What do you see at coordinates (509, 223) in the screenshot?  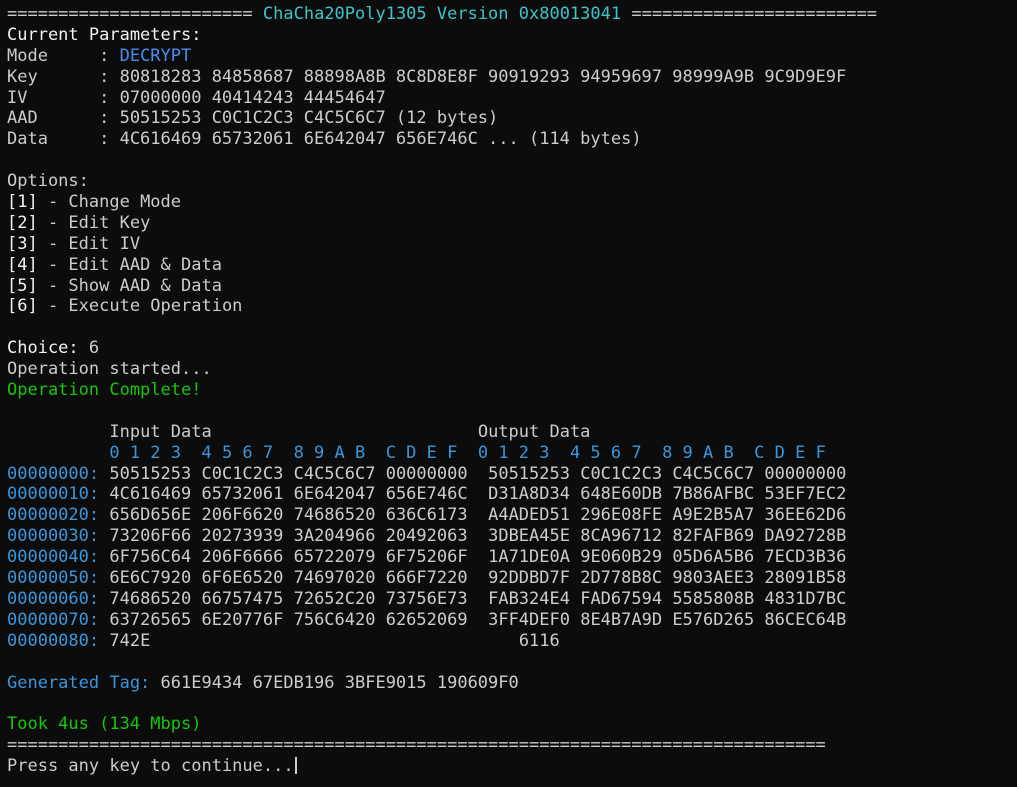 I see `option-edit-key: [2] - Edit Key` at bounding box center [509, 223].